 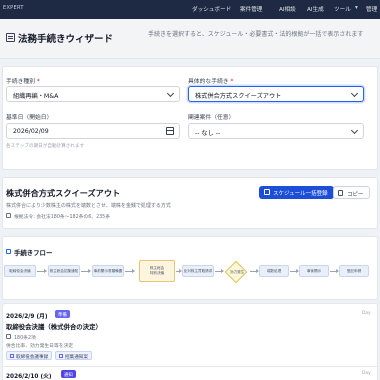 I want to click on nav-ai-consult: AI相談, so click(x=287, y=9).